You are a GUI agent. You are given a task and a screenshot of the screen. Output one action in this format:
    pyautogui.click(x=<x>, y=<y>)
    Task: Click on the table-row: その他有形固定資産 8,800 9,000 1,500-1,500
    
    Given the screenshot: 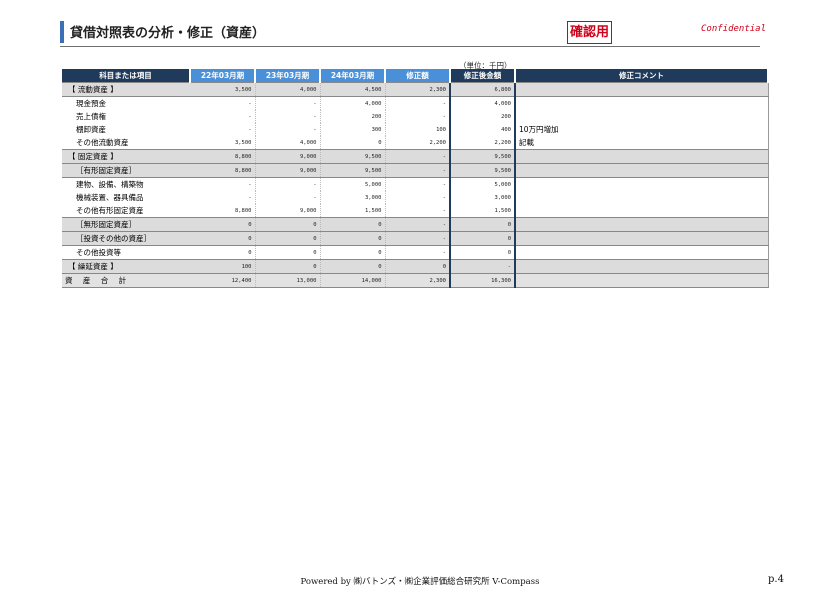 What is the action you would take?
    pyautogui.click(x=415, y=211)
    